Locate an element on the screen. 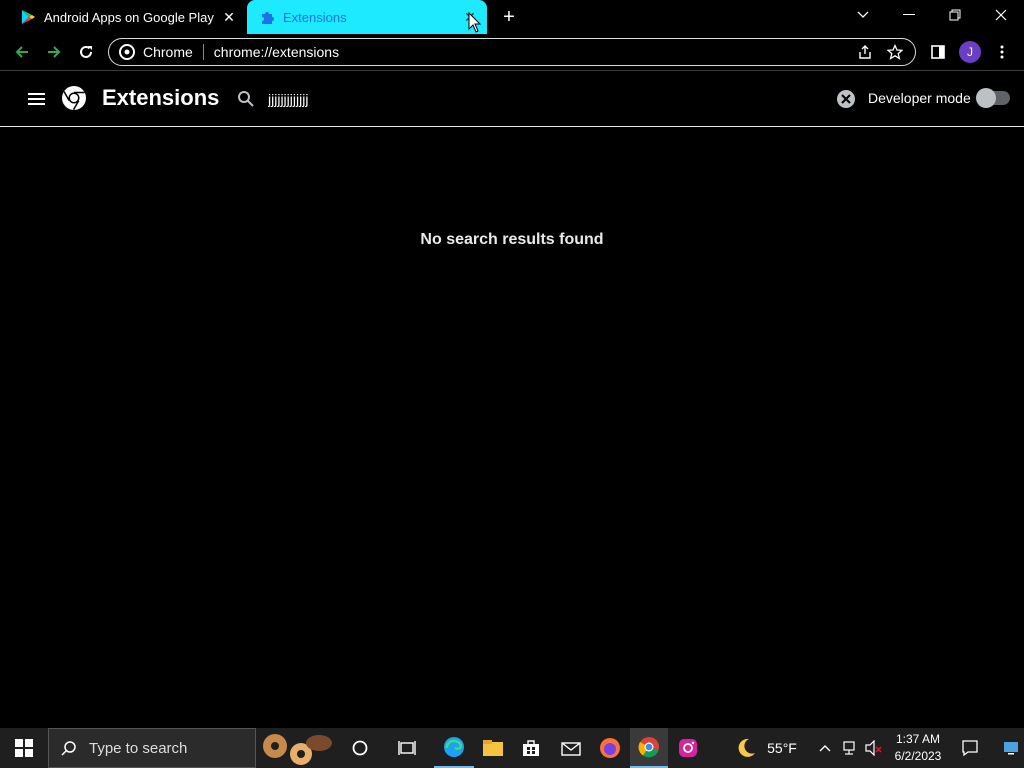 The image size is (1024, 768). tab-google-play: Android Apps on Google Play ✕ is located at coordinates (127, 17).